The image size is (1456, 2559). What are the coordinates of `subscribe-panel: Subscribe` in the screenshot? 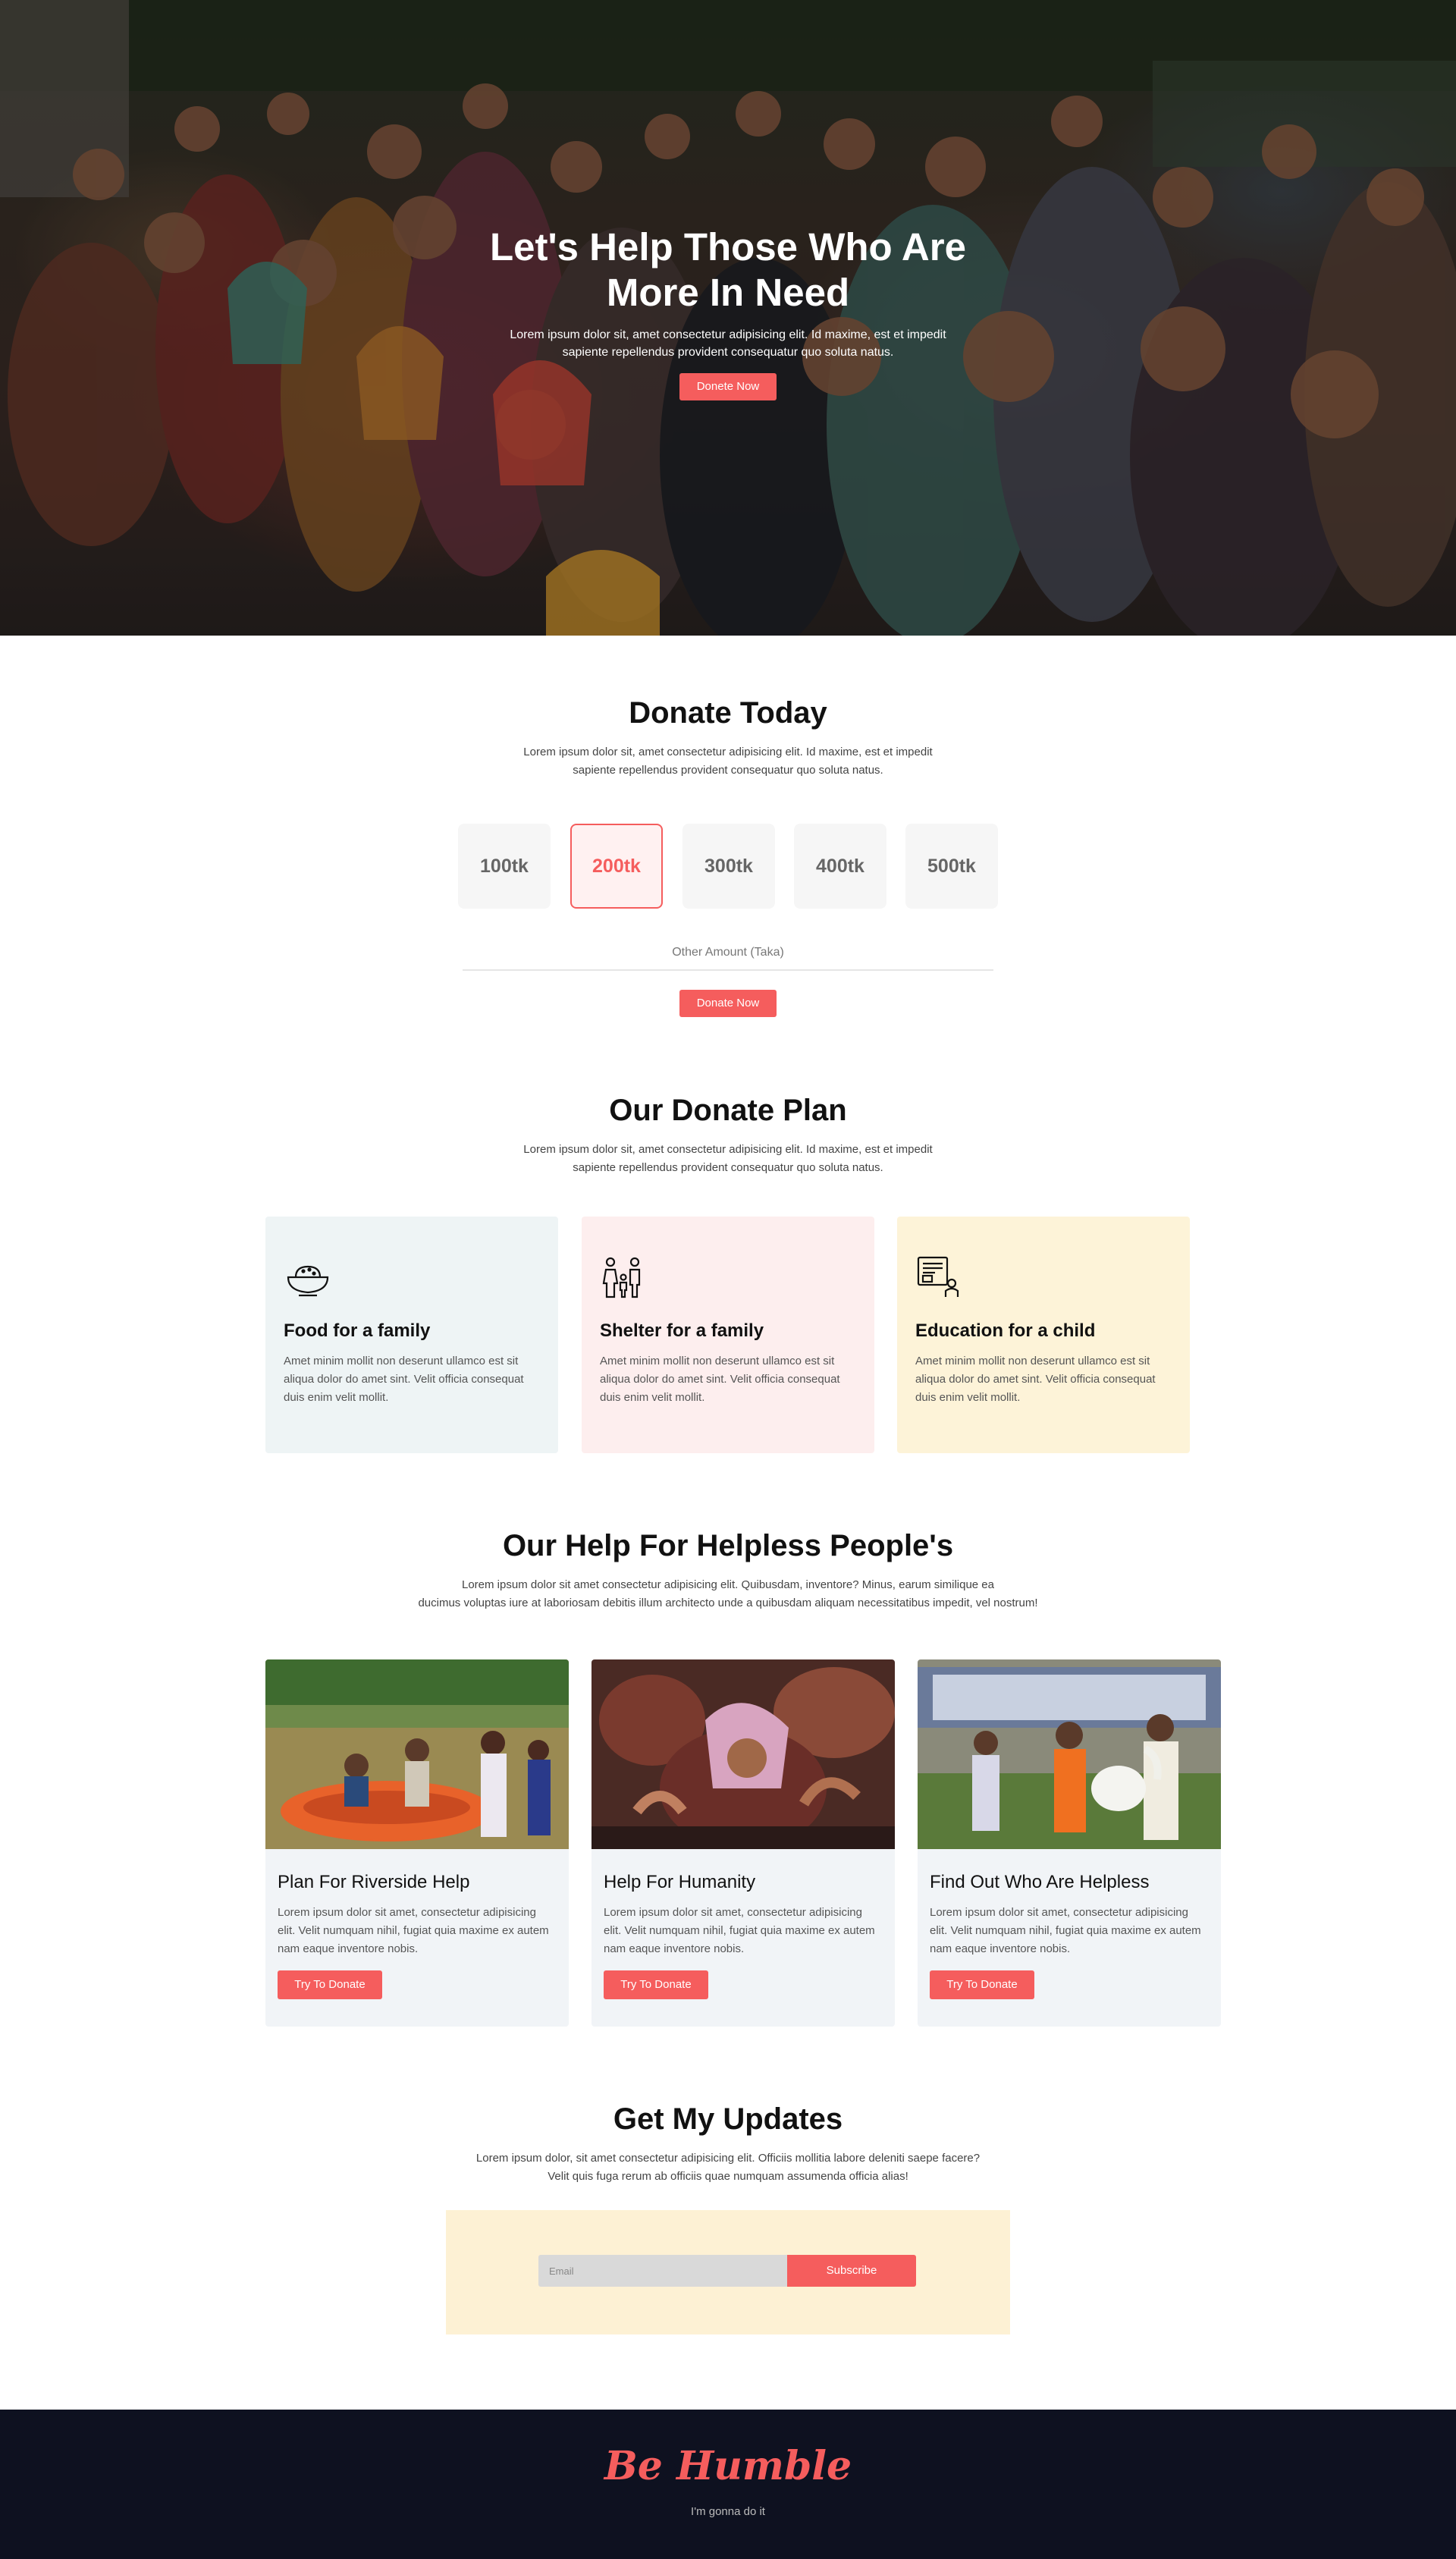 It's located at (728, 2272).